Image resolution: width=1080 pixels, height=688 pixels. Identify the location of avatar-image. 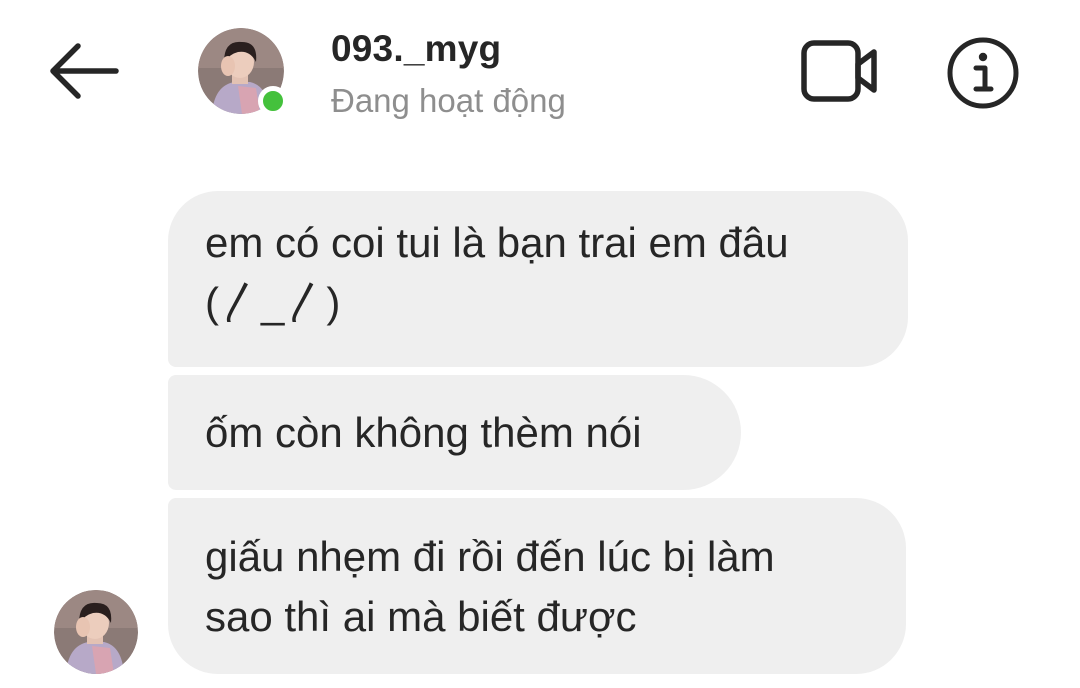
(96, 632).